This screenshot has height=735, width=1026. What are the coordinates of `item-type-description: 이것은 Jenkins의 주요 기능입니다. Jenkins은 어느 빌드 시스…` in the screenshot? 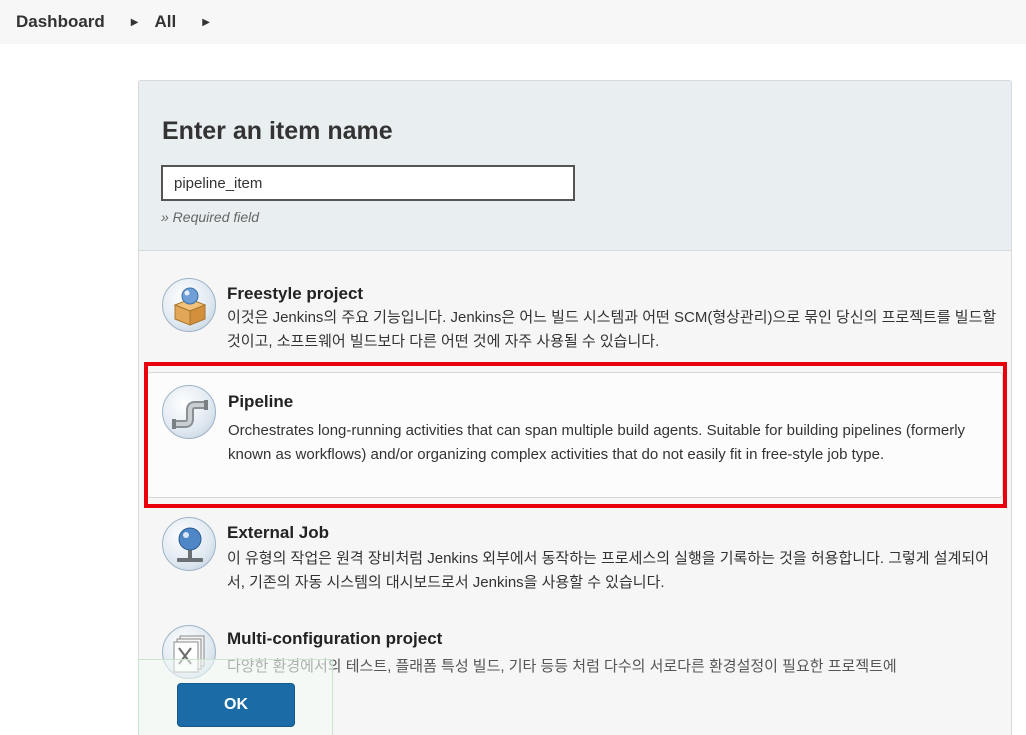 It's located at (612, 329).